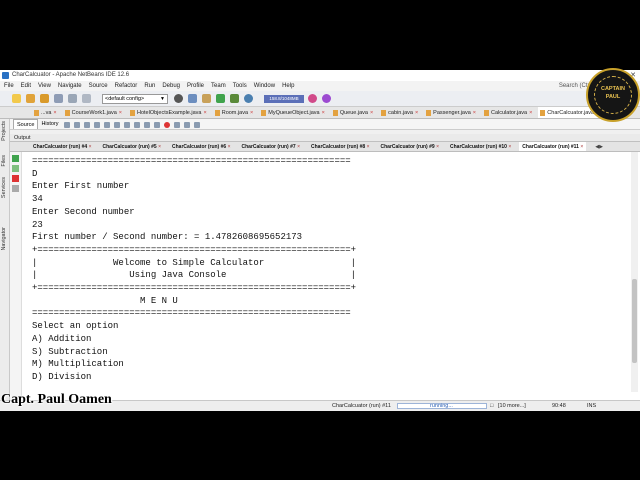 The height and width of the screenshot is (480, 640). Describe the element at coordinates (62, 146) in the screenshot. I see `run-tab: CharCalcuator (run) #4 ×` at that location.